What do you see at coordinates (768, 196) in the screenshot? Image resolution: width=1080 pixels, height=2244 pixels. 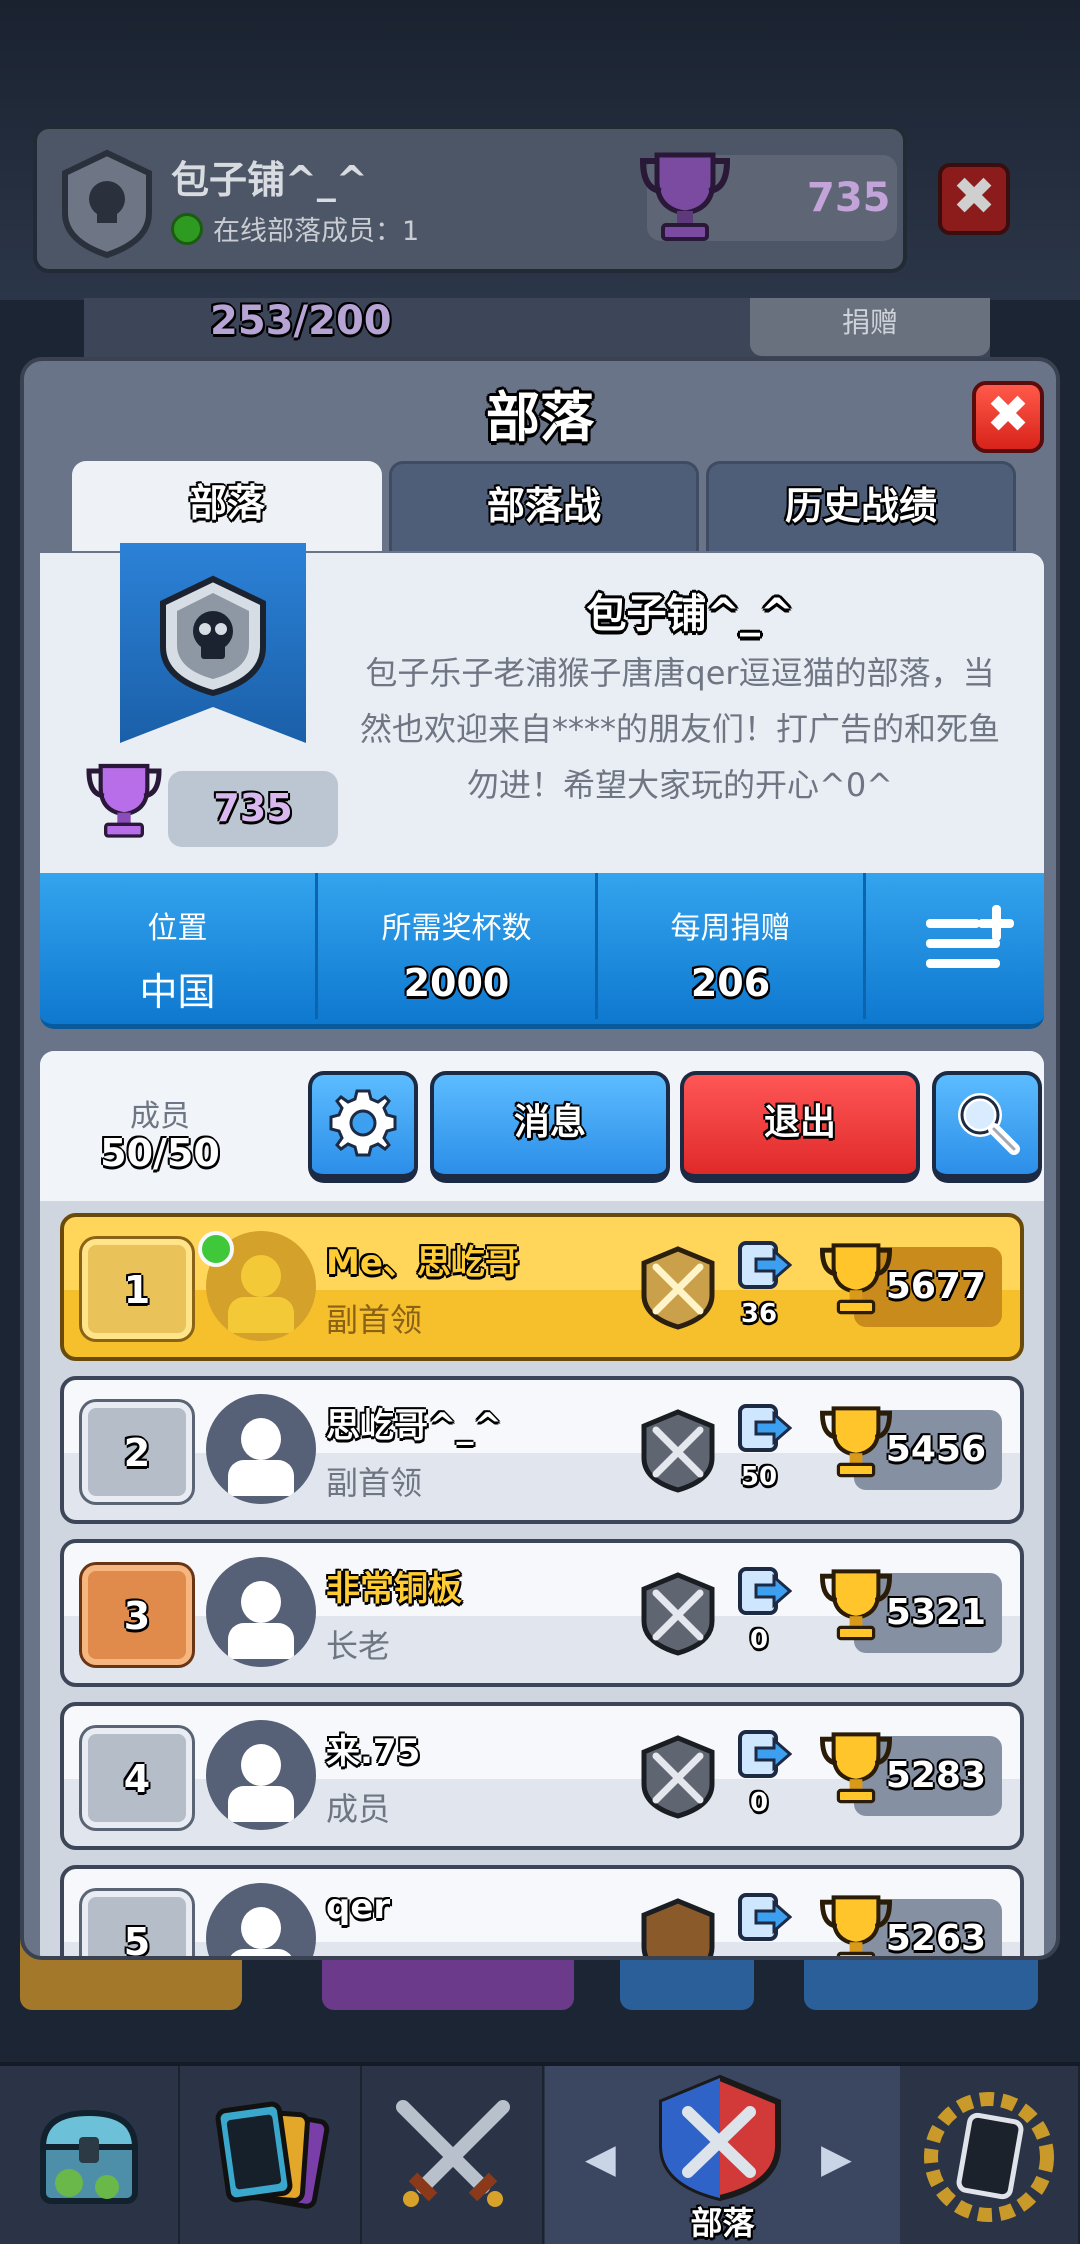 I see `background-trophy-box: 735` at bounding box center [768, 196].